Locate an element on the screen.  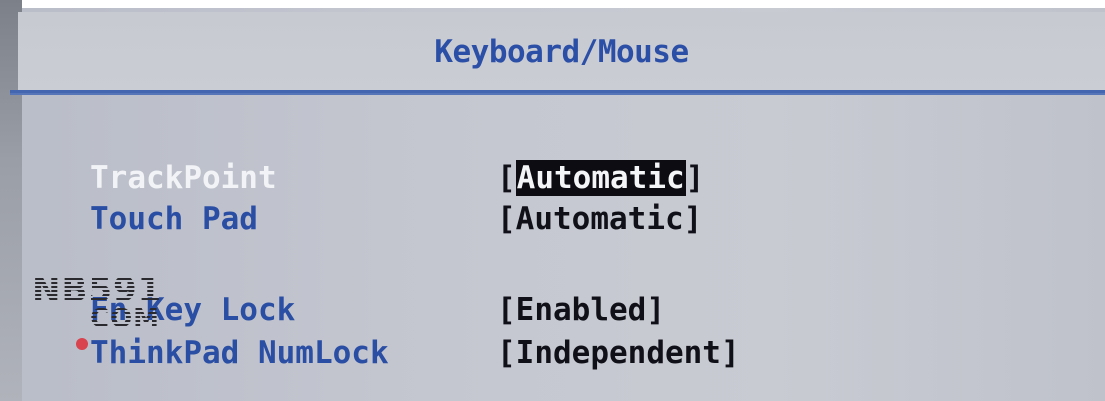
setting-row-trackpoint: TrackPoint [Automatic] is located at coordinates (552, 178).